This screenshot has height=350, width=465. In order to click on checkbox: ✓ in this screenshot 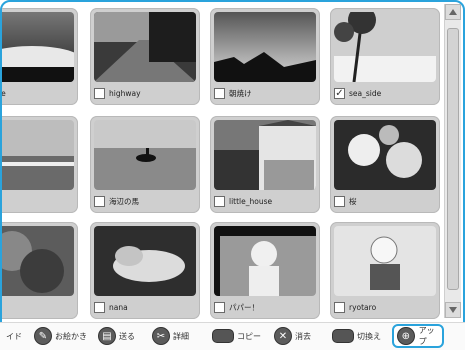, I will do `click(339, 93)`.